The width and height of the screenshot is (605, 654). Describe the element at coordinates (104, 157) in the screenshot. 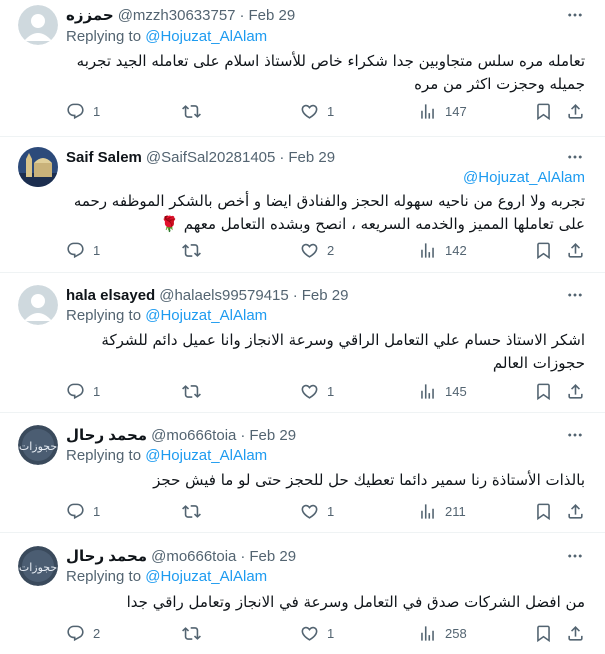

I see `display-name: Saif Salem` at that location.